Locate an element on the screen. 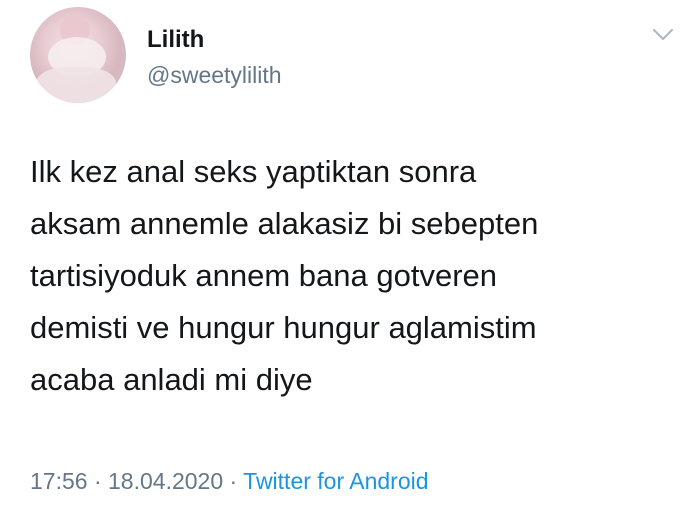  chevron-down-icon is located at coordinates (663, 35).